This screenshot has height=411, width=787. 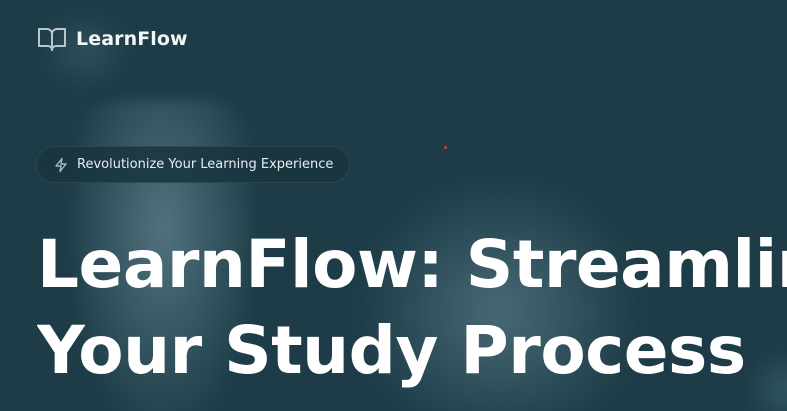 I want to click on hero-badge: Revolutionize Your Learning Experience, so click(x=193, y=164).